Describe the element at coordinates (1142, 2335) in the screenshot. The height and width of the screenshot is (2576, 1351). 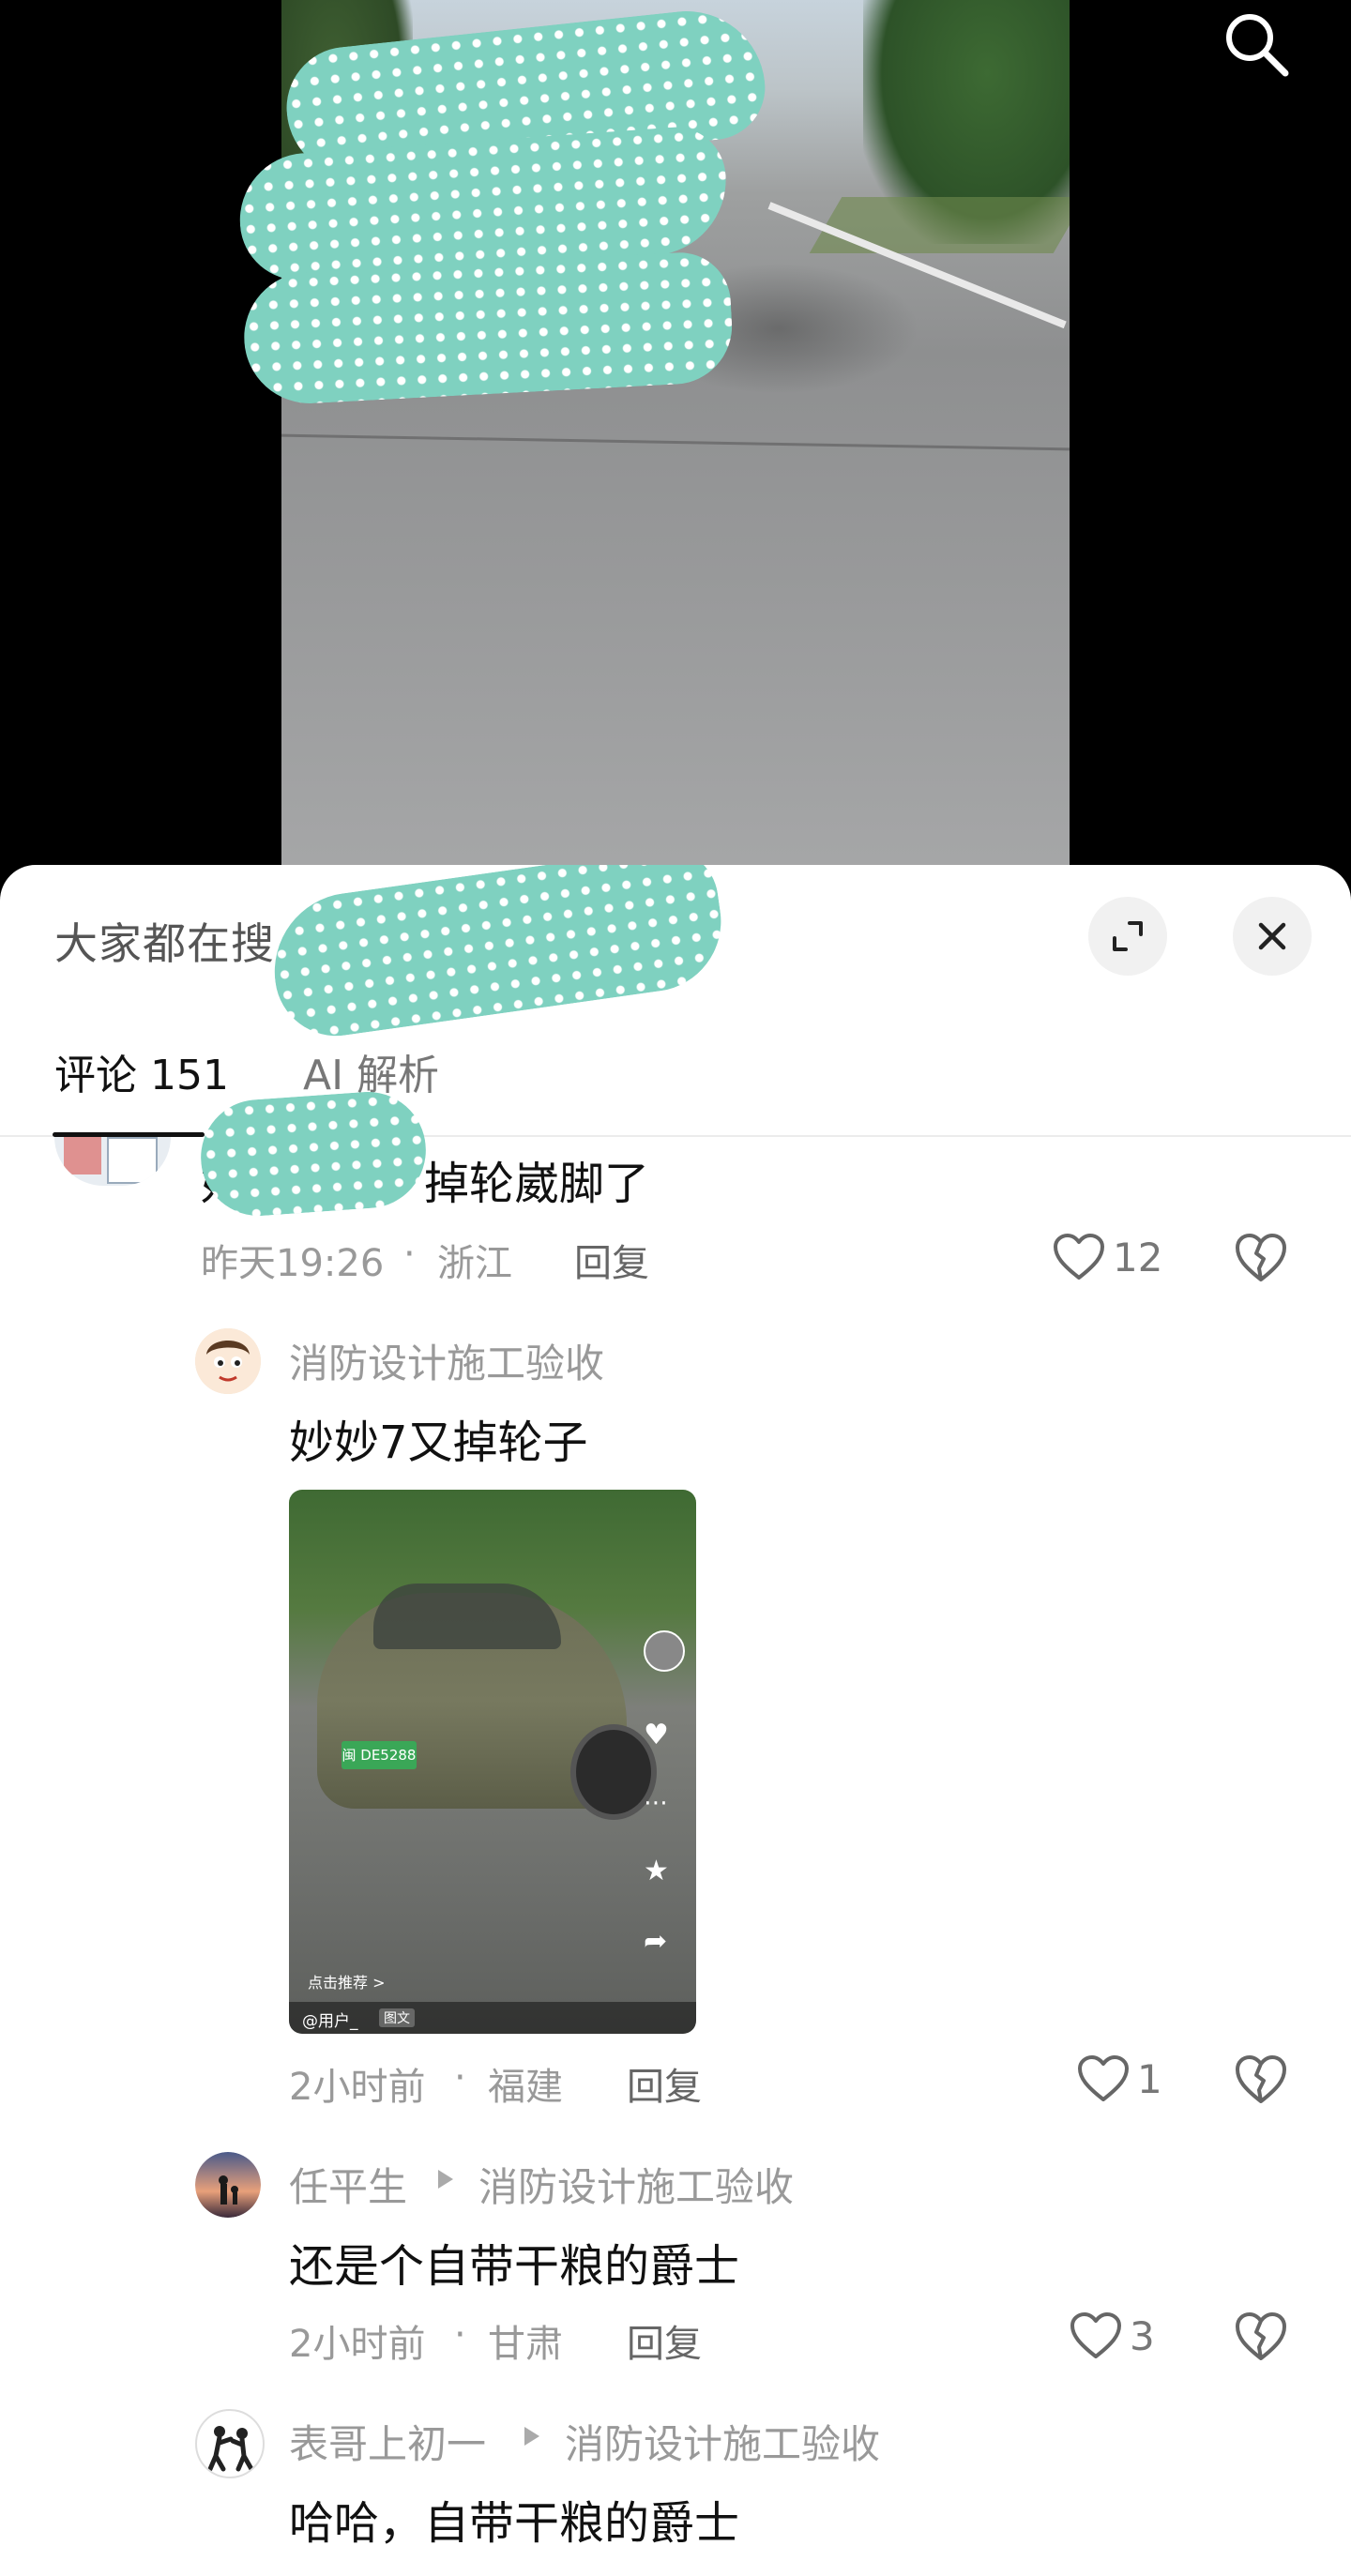
I see `like-count: 3` at that location.